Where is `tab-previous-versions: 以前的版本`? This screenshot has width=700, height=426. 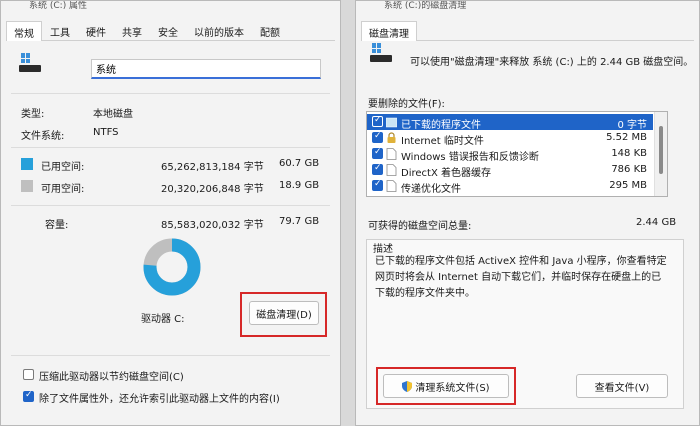 tab-previous-versions: 以前的版本 is located at coordinates (219, 30).